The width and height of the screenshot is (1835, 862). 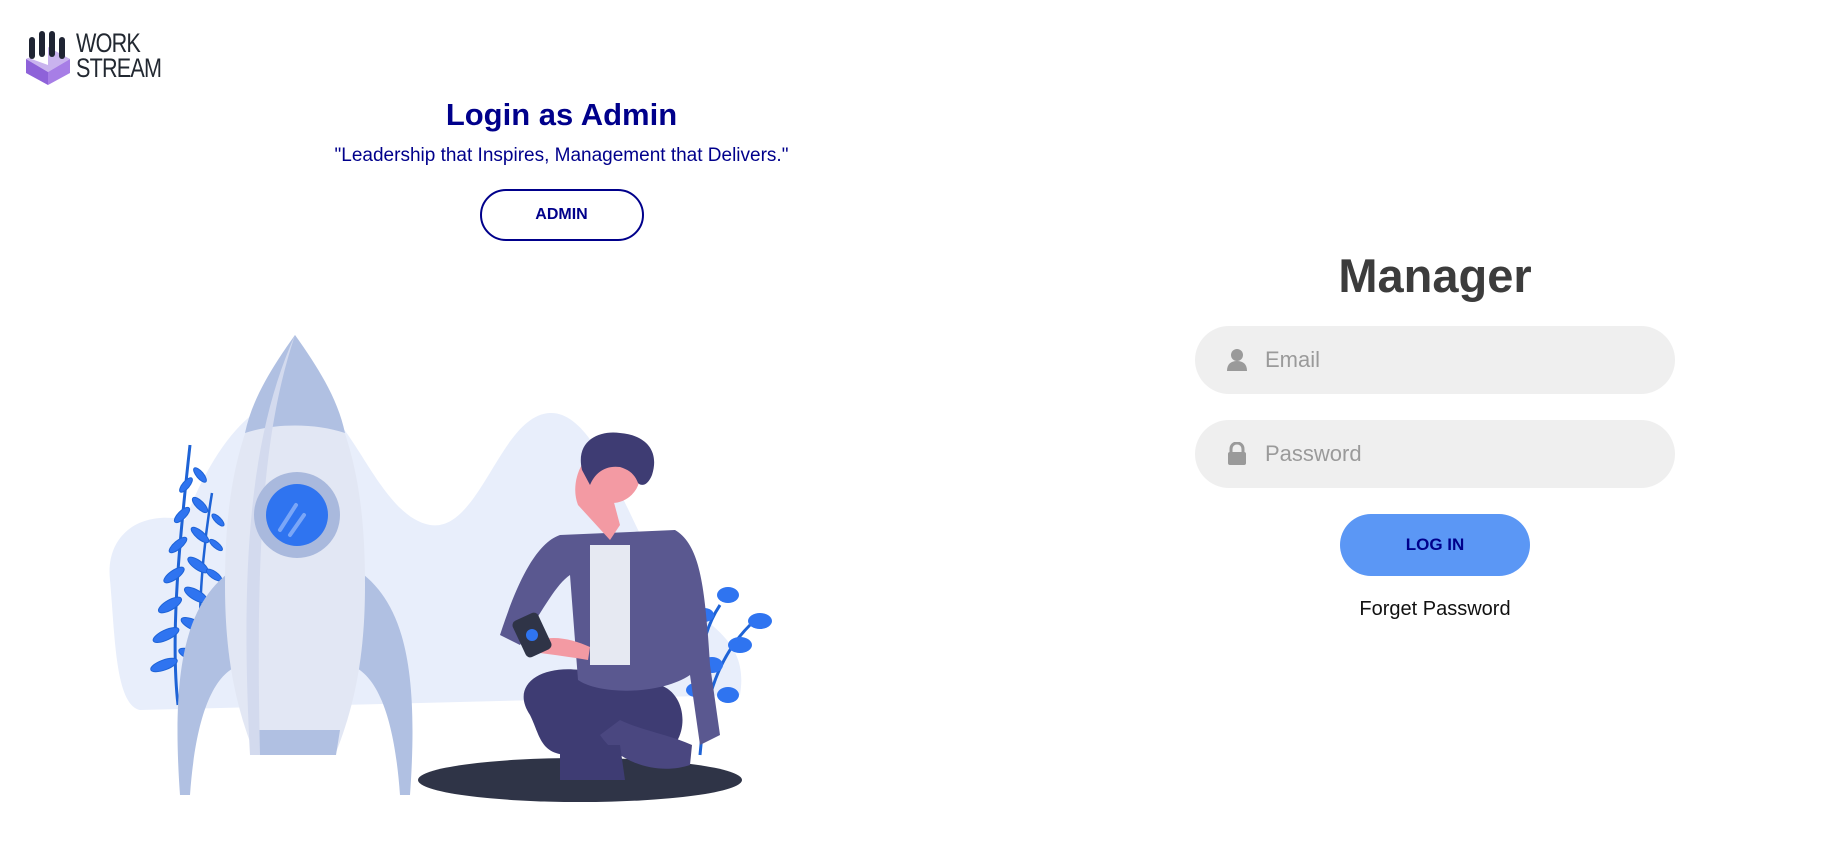 I want to click on user-icon, so click(x=1237, y=360).